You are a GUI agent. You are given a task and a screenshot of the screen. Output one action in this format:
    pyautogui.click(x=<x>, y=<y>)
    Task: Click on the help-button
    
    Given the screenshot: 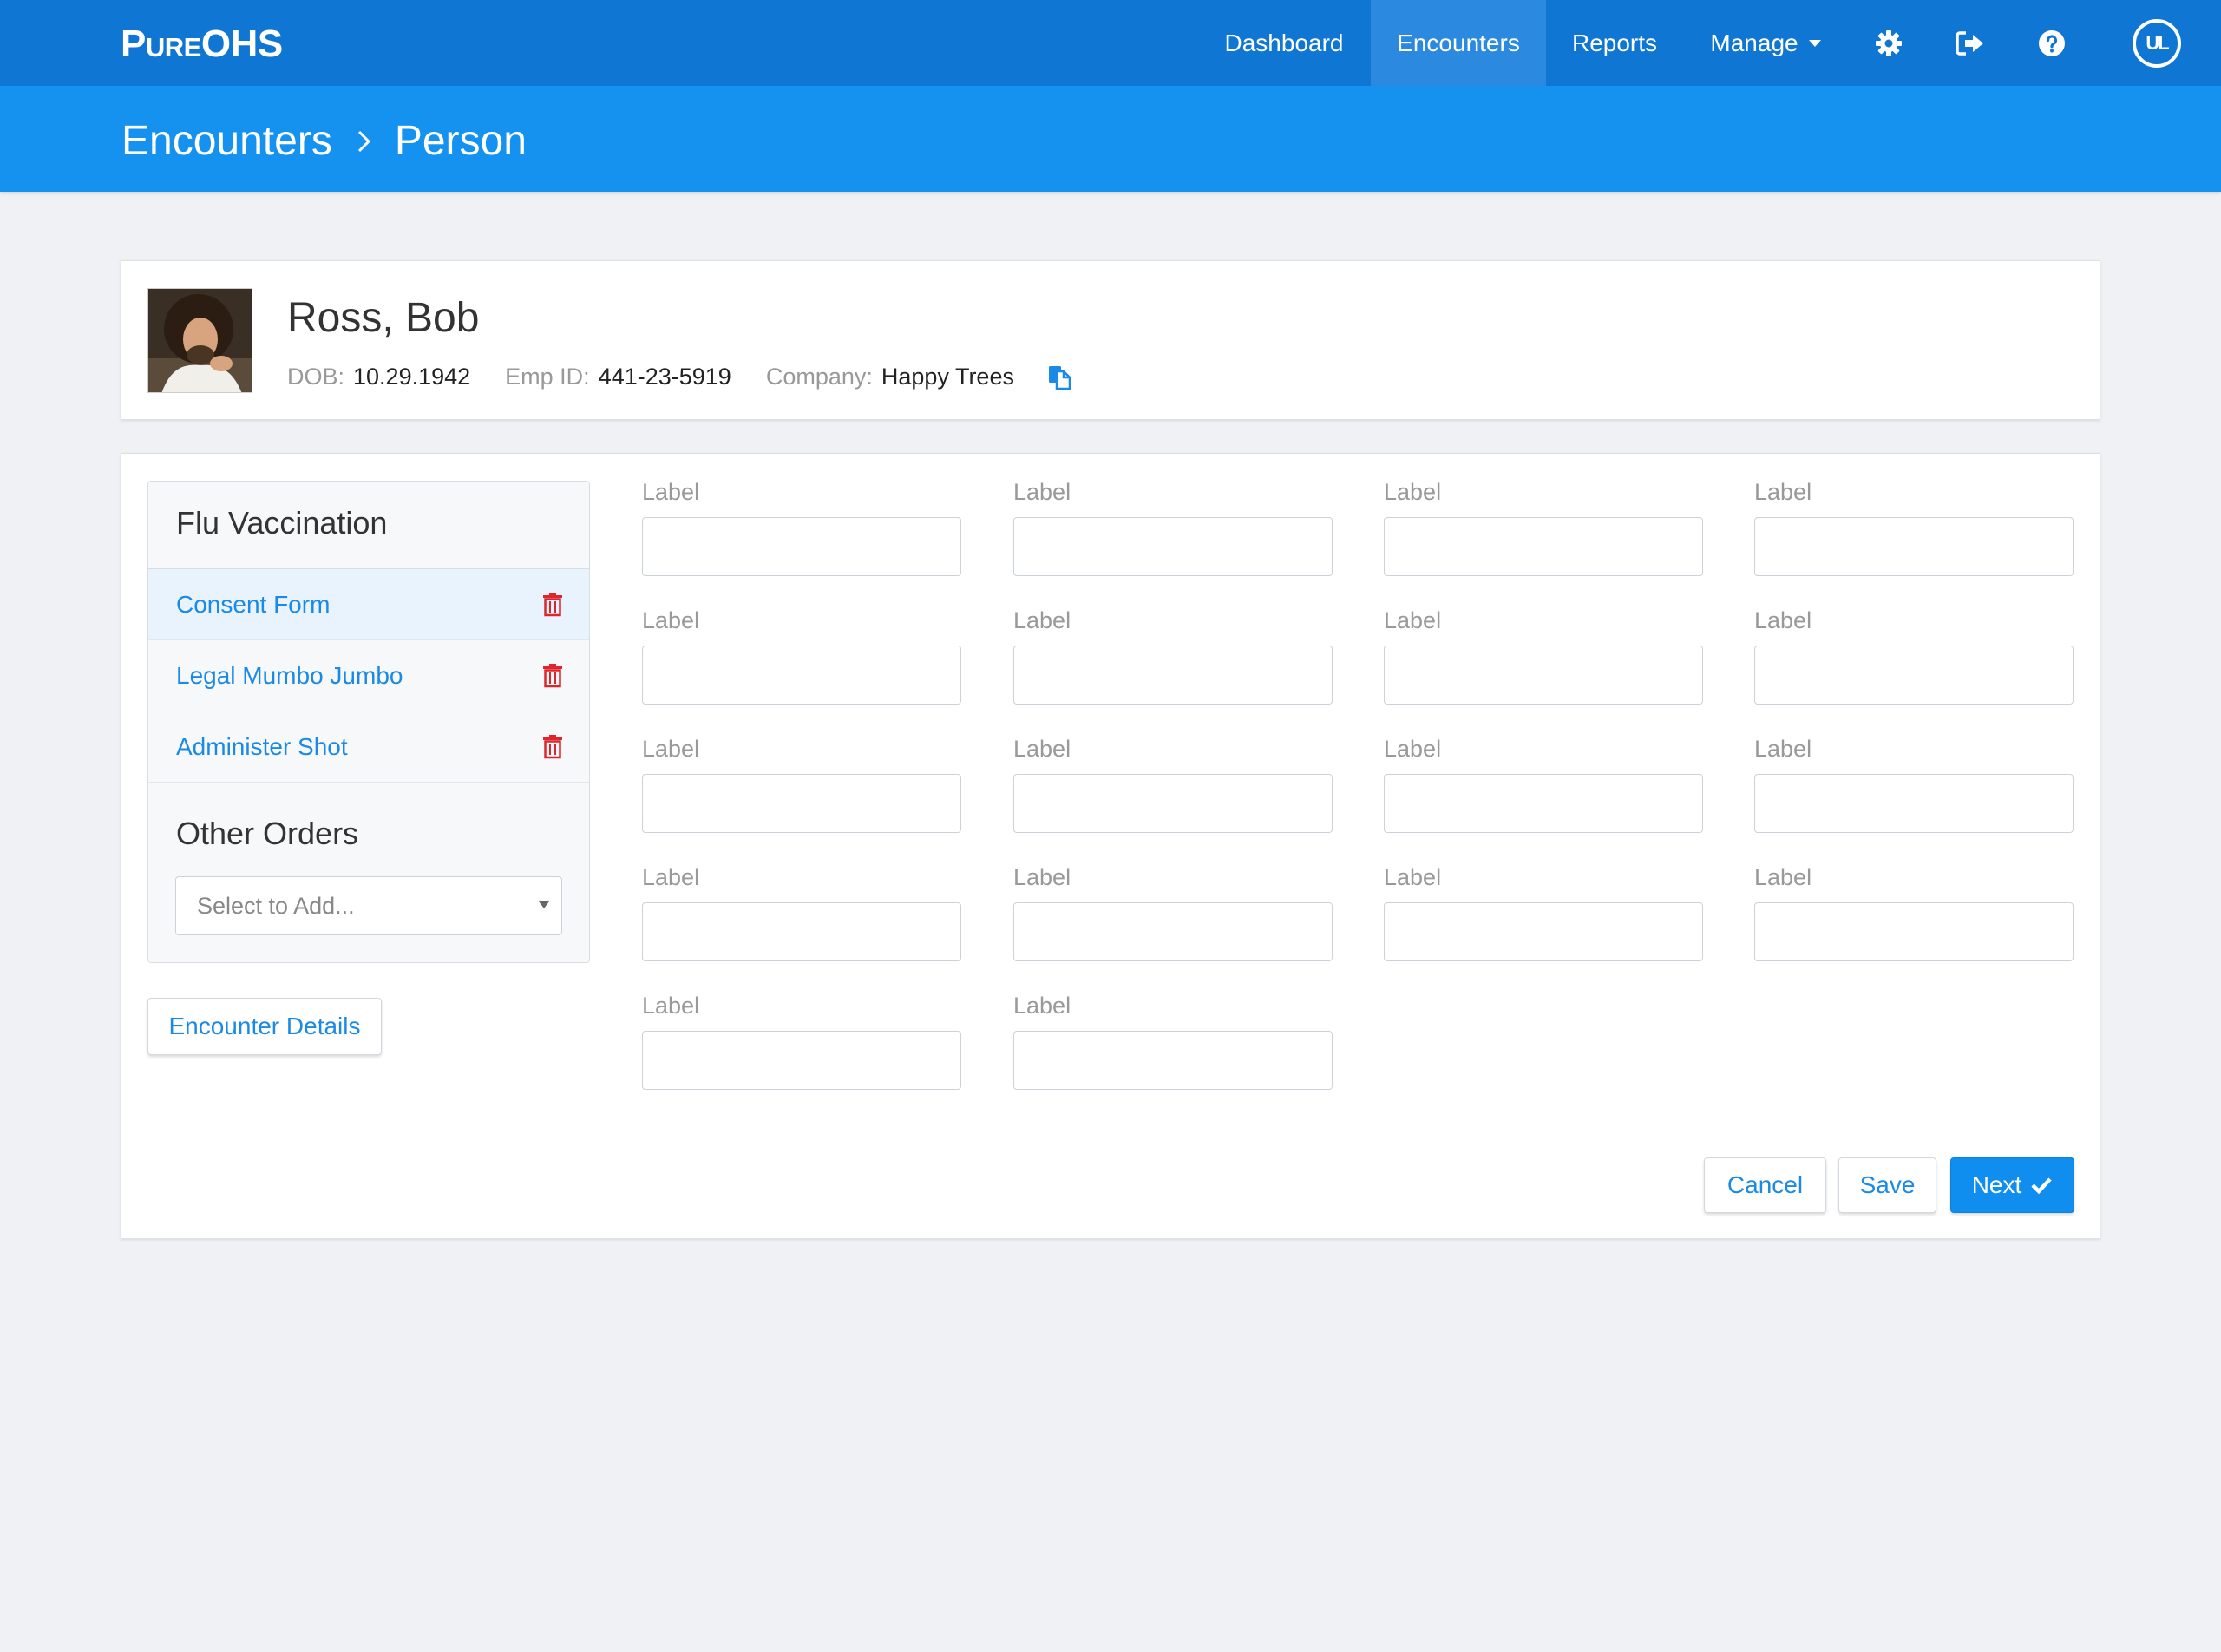 What is the action you would take?
    pyautogui.click(x=2052, y=43)
    